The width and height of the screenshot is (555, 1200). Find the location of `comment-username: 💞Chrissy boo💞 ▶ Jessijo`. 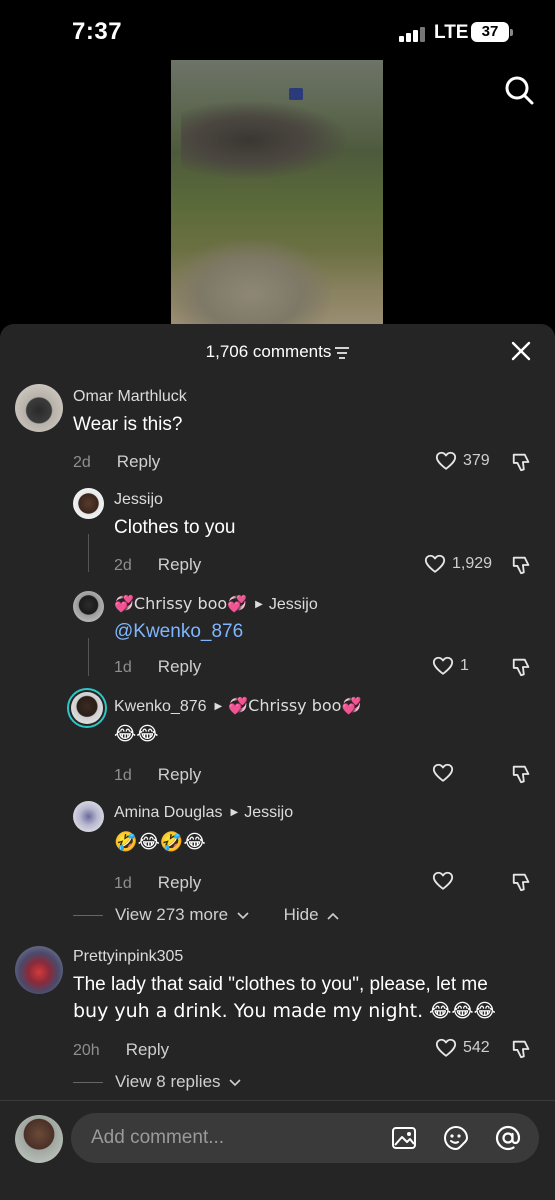

comment-username: 💞Chrissy boo💞 ▶ Jessijo is located at coordinates (216, 604).